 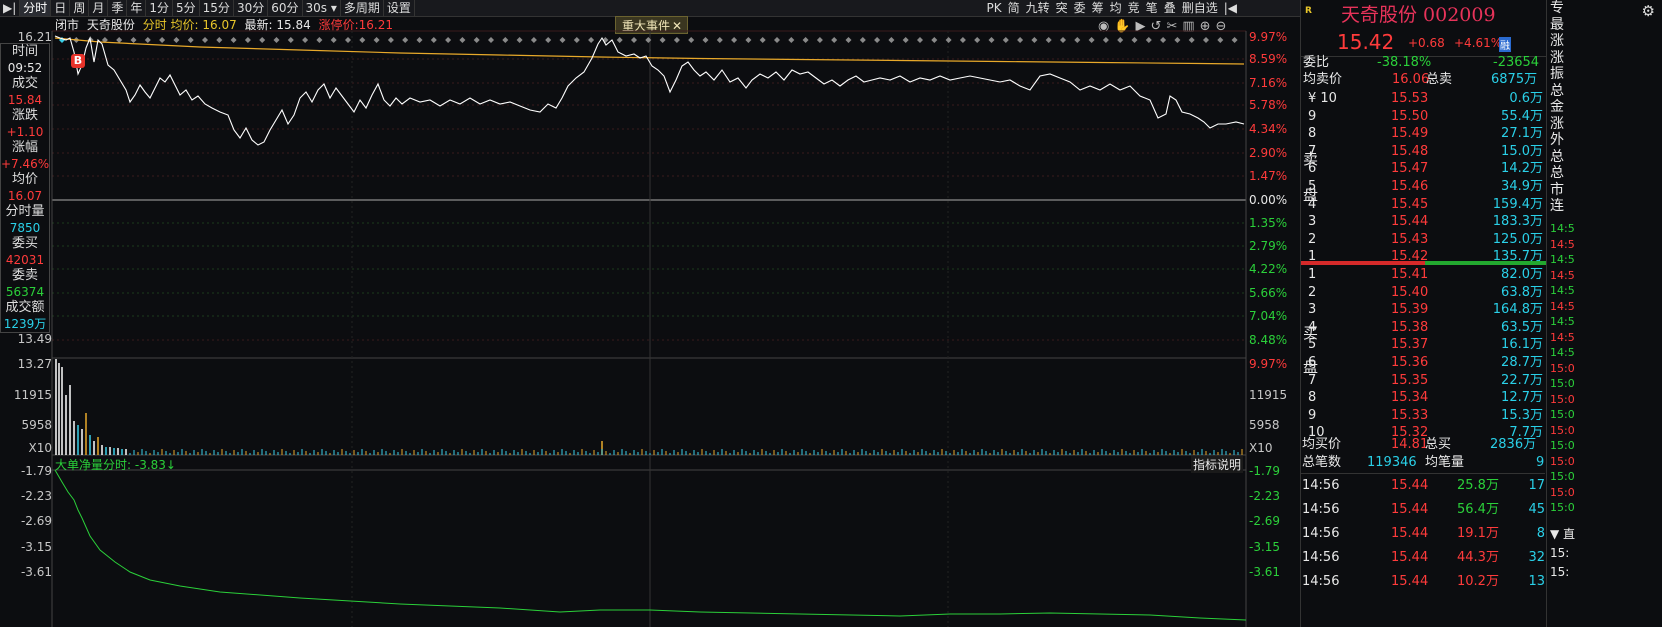 What do you see at coordinates (24, 243) in the screenshot?
I see `bid-label: 委买` at bounding box center [24, 243].